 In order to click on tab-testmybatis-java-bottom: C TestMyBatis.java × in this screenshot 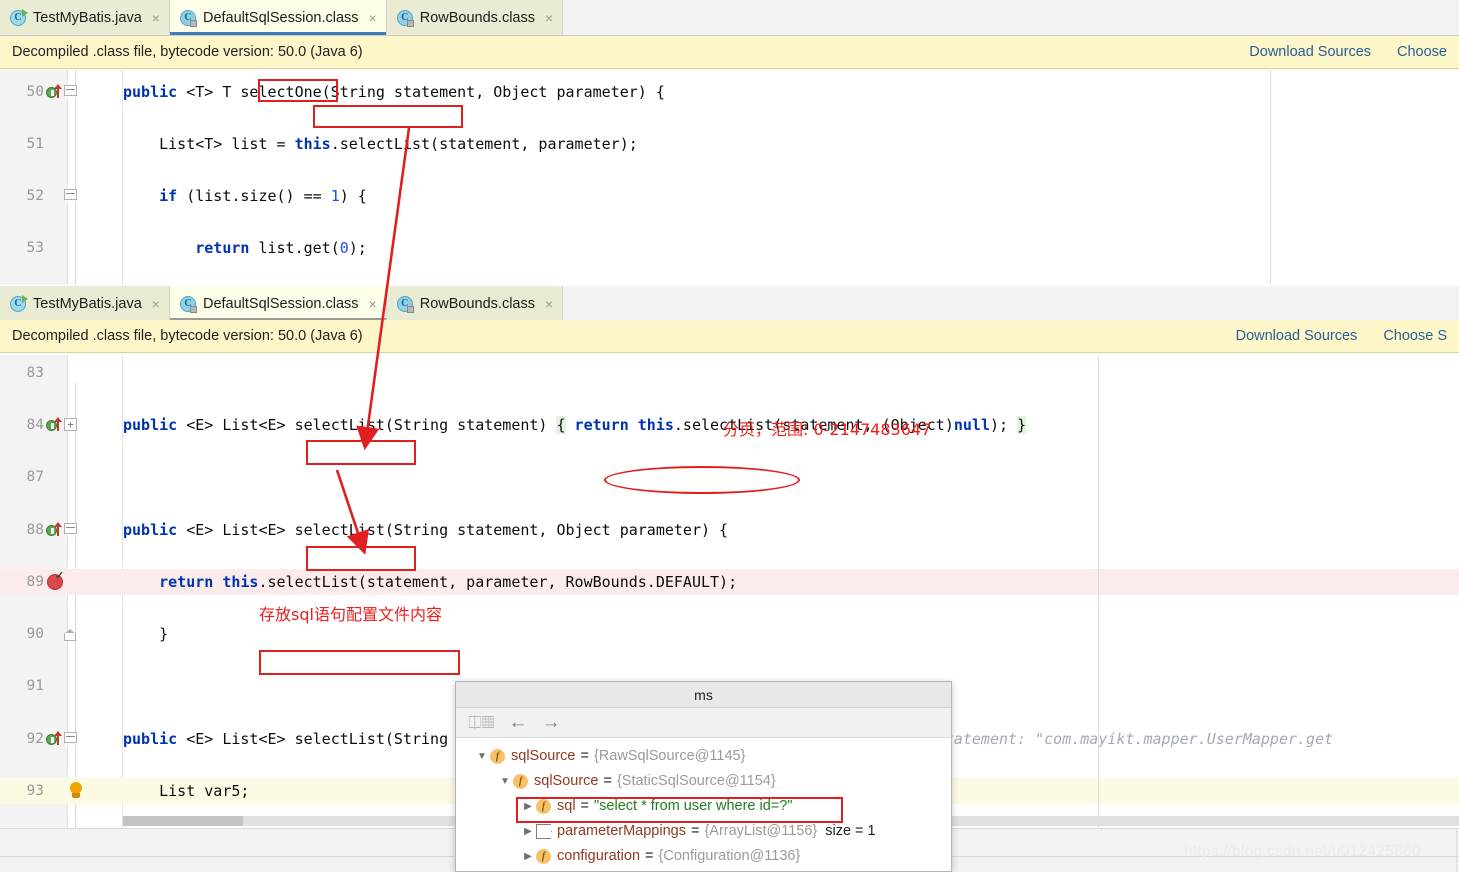, I will do `click(85, 303)`.